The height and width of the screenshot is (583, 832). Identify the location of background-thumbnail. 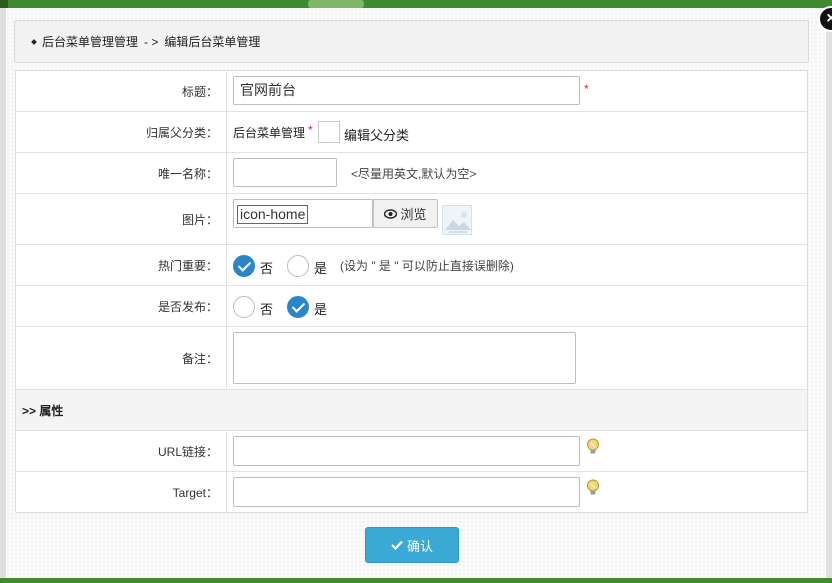
(4, 4).